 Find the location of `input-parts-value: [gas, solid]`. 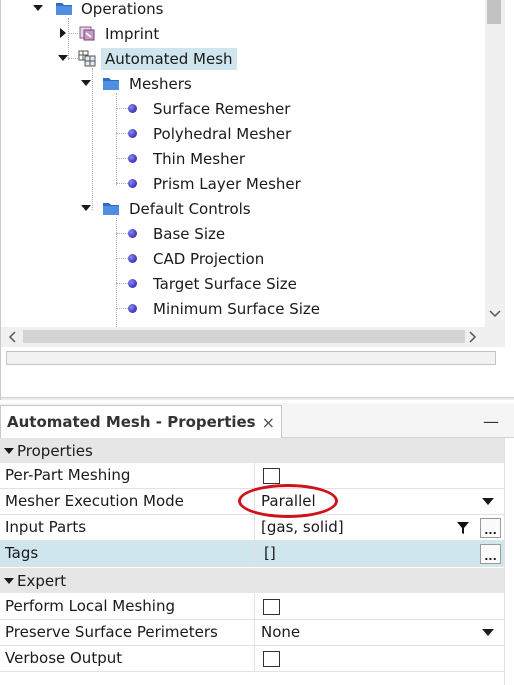

input-parts-value: [gas, solid] is located at coordinates (302, 527).